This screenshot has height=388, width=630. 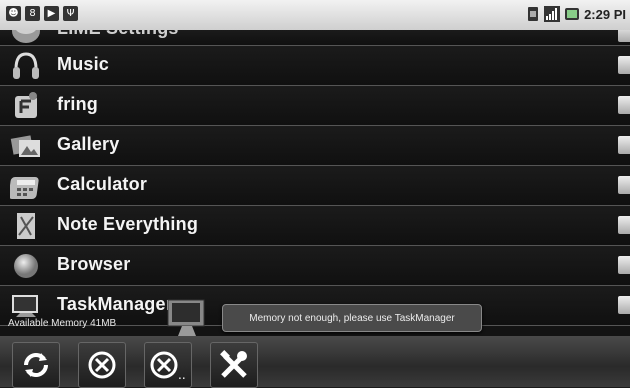 I want to click on headphones-icon, so click(x=26, y=65).